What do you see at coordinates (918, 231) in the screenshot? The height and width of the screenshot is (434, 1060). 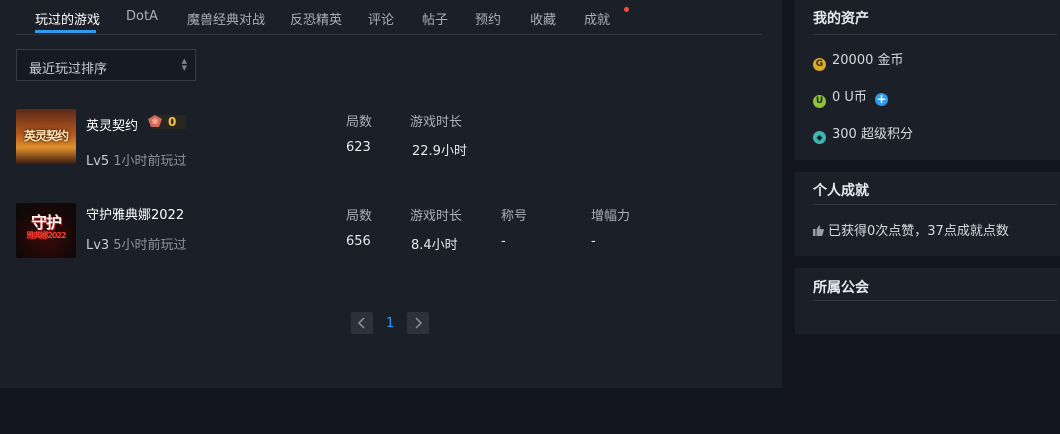 I see `achievements-text: 已获得0次点赞，37点成就点数` at bounding box center [918, 231].